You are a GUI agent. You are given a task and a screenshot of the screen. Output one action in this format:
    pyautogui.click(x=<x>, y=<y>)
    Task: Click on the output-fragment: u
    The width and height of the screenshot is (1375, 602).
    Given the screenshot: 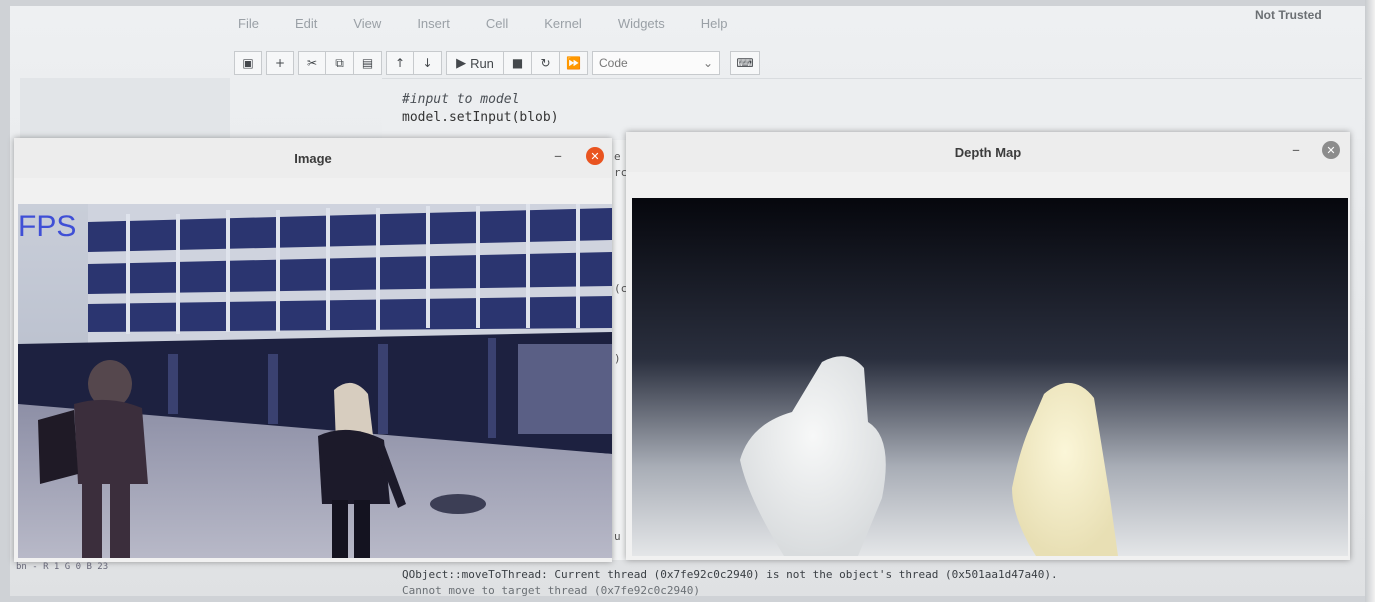 What is the action you would take?
    pyautogui.click(x=617, y=536)
    